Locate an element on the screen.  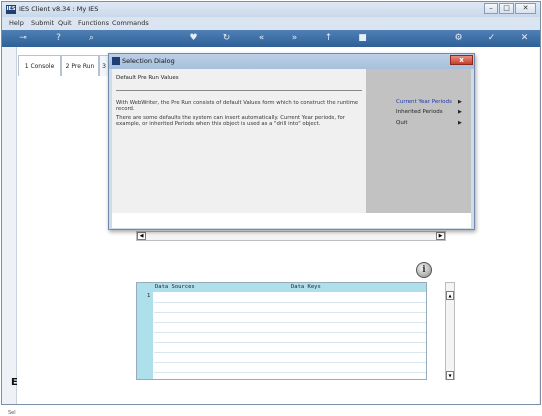
fast-forward-icon: » is located at coordinates (294, 38).